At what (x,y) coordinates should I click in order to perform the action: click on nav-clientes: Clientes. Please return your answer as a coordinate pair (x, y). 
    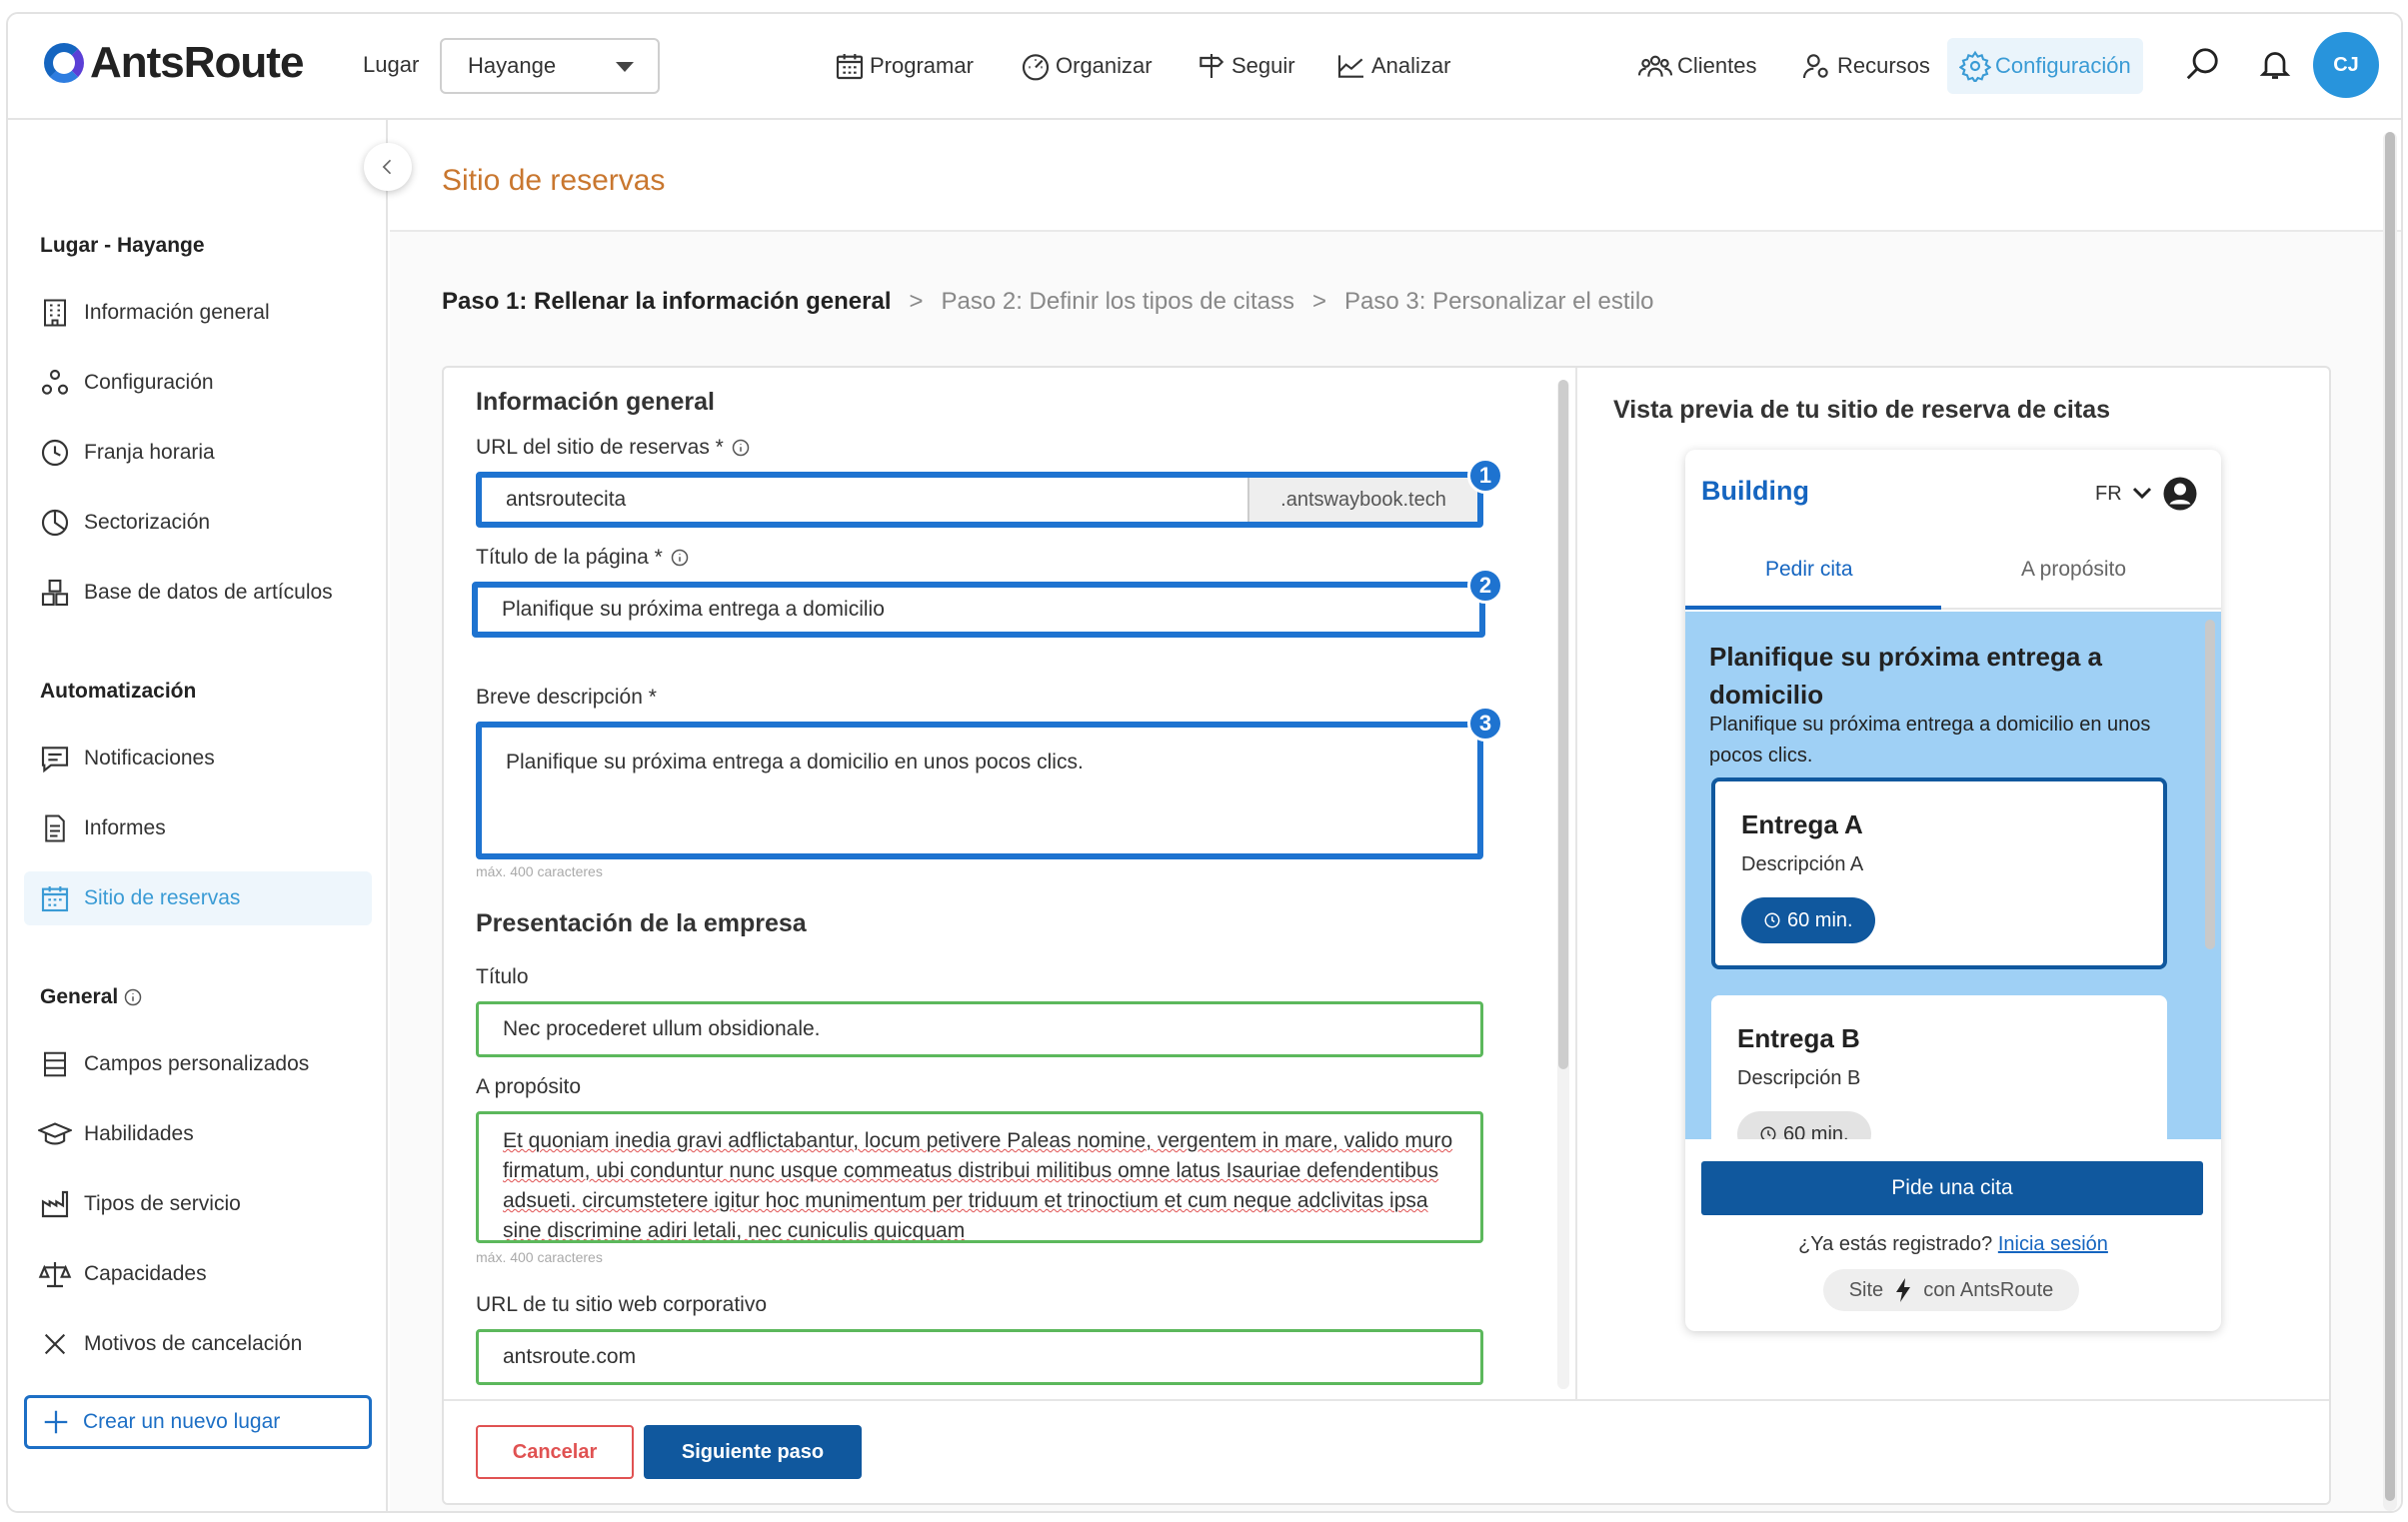
    Looking at the image, I should click on (1696, 66).